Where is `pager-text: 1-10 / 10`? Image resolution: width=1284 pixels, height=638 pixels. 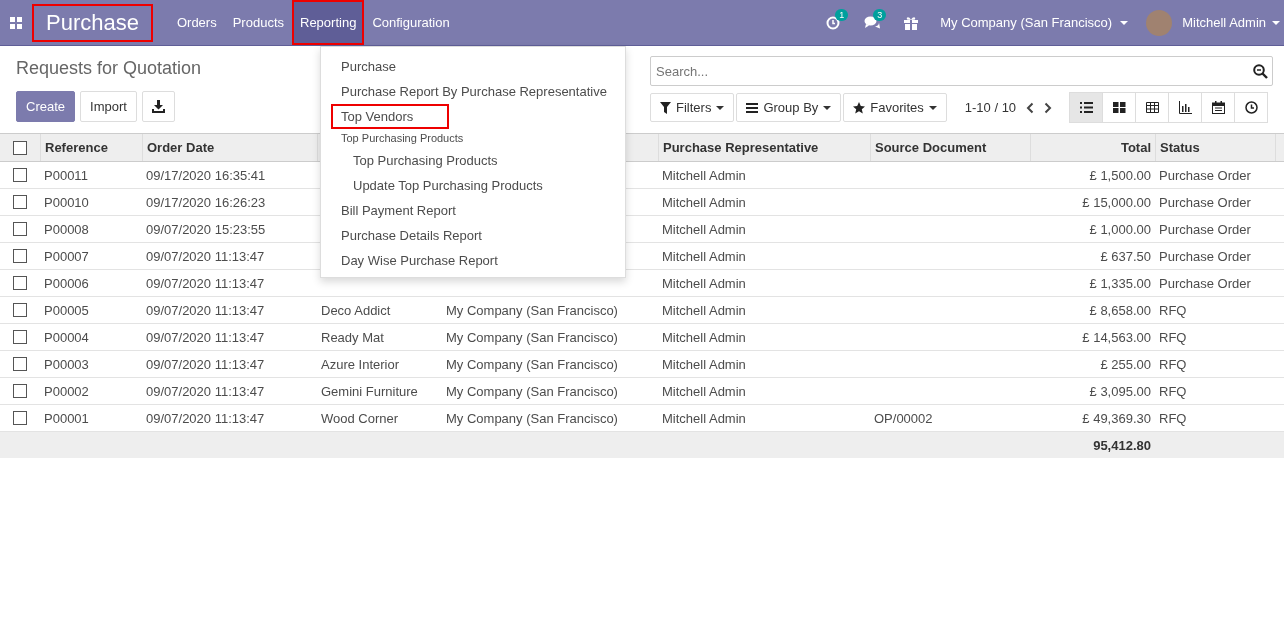 pager-text: 1-10 / 10 is located at coordinates (990, 107).